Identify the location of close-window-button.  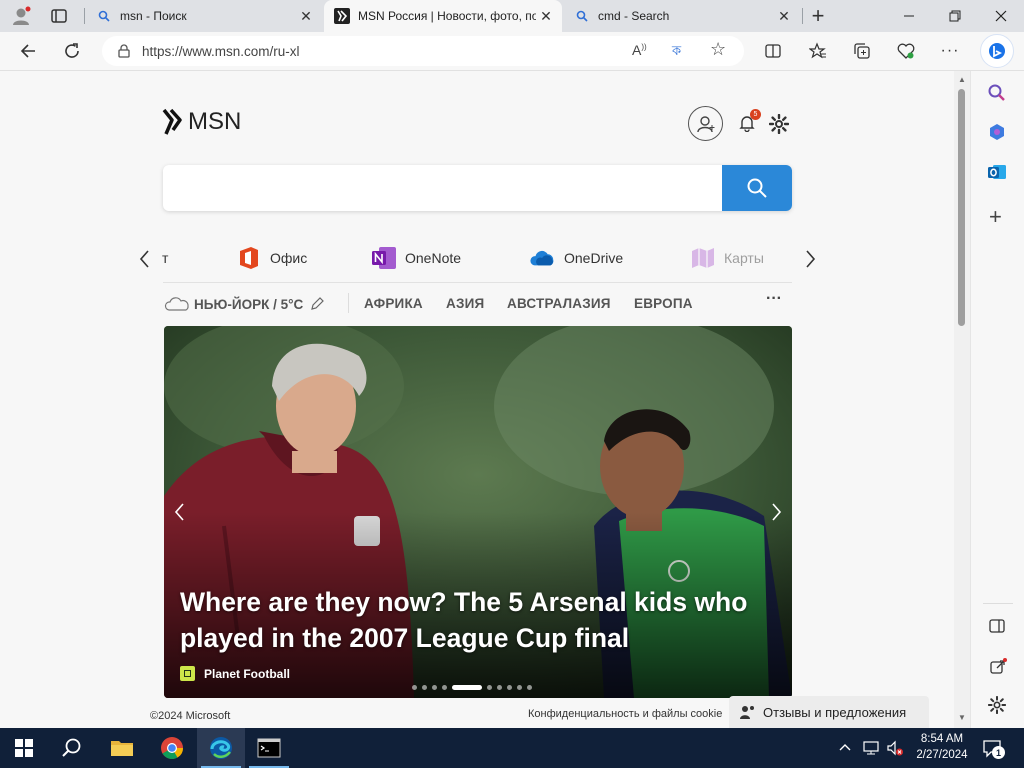
(1001, 16).